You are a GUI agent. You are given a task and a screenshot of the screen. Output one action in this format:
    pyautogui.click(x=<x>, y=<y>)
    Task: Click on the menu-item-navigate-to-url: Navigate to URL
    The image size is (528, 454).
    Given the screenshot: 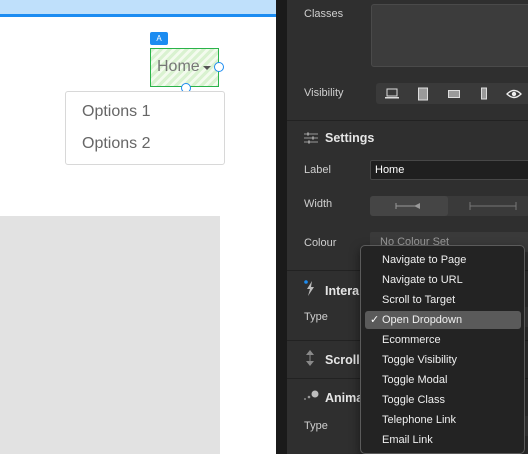 What is the action you would take?
    pyautogui.click(x=443, y=280)
    